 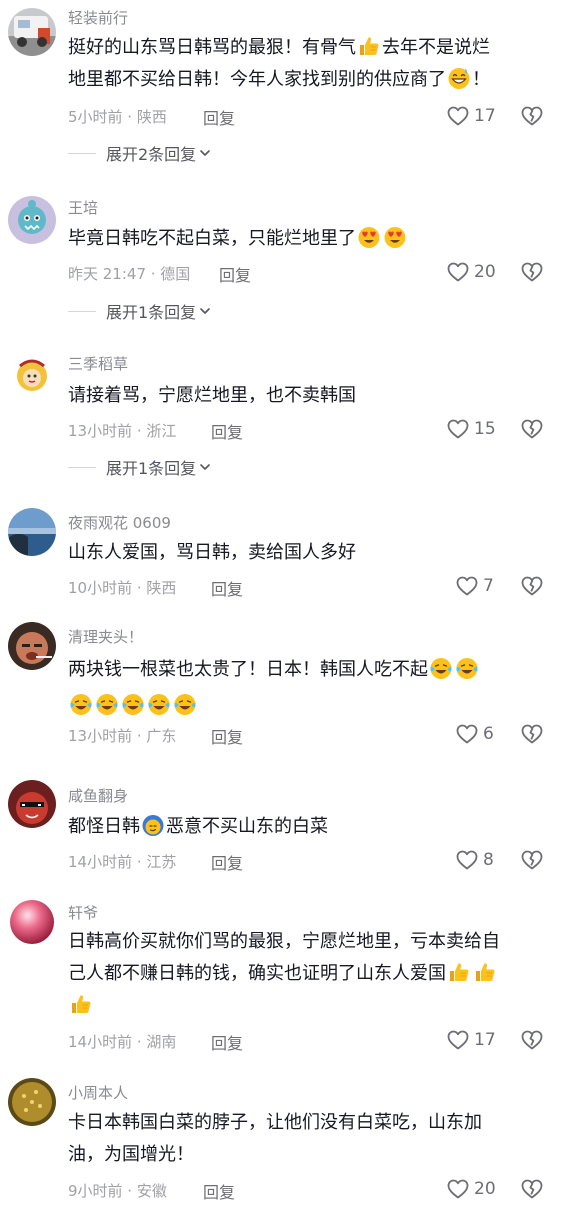 I want to click on comment-time-location: 昨天 21:47 · 德国, so click(x=129, y=274).